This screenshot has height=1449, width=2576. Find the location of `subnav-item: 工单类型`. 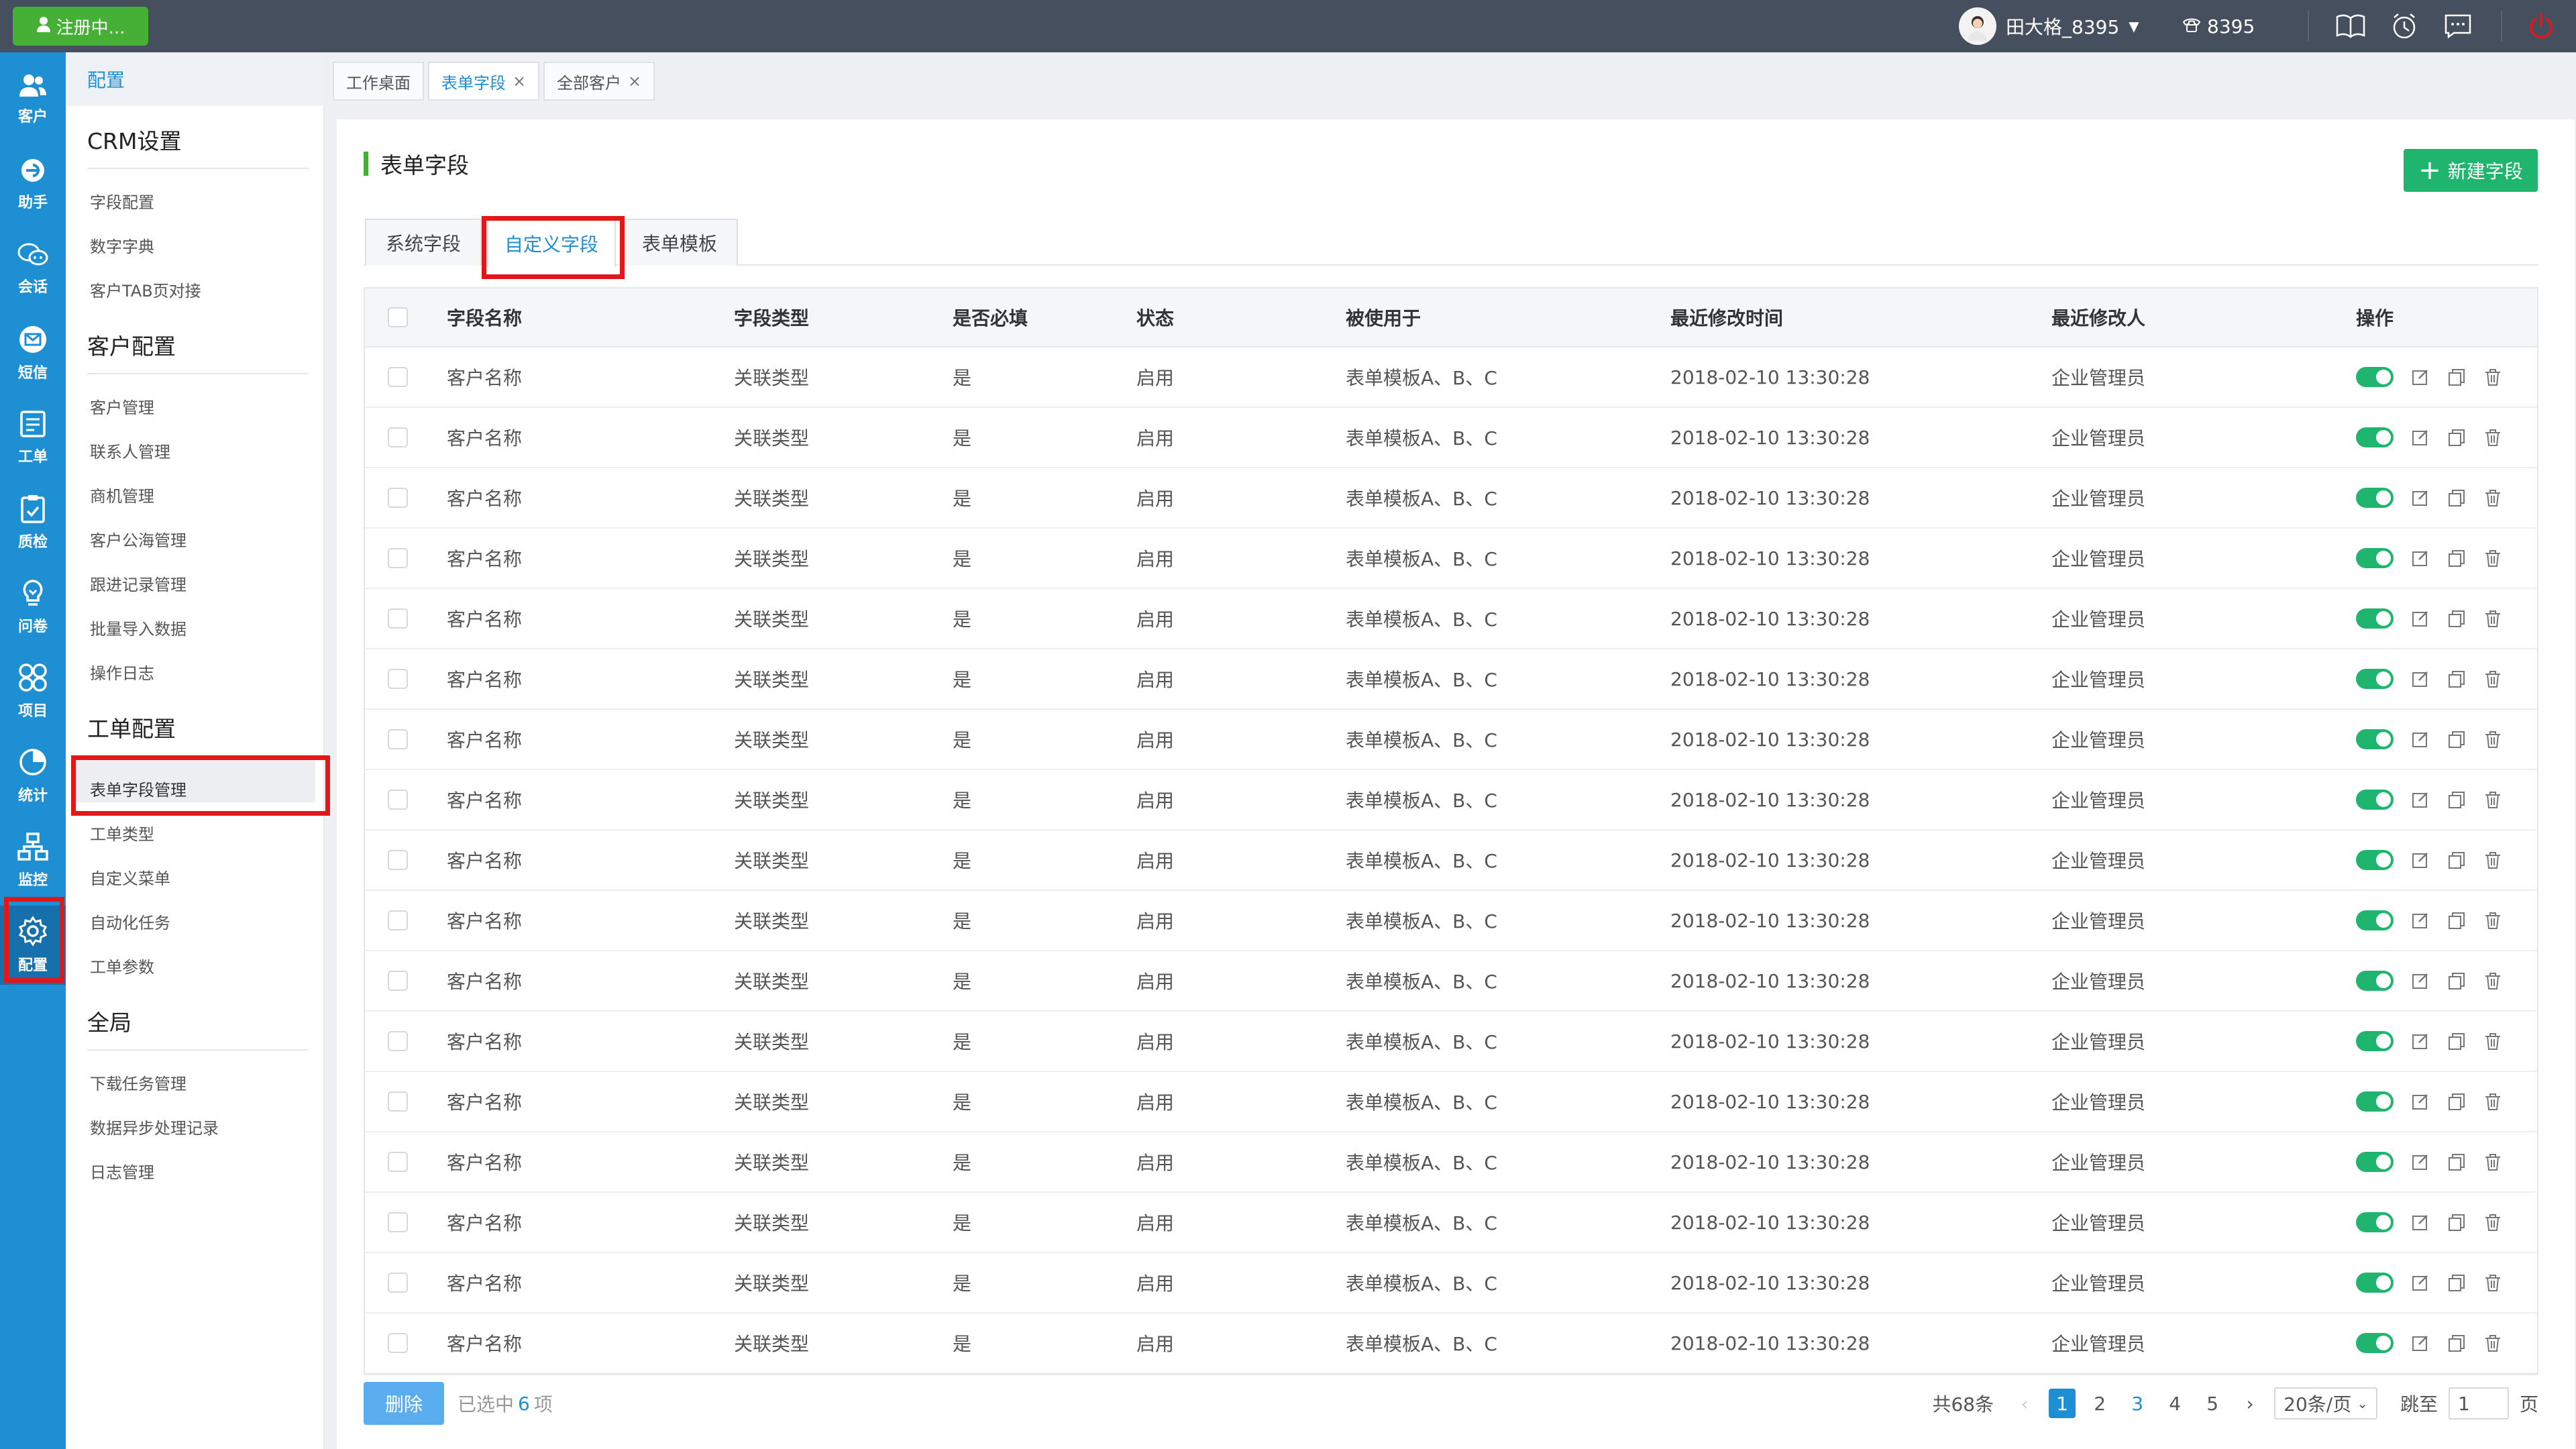

subnav-item: 工单类型 is located at coordinates (122, 833).